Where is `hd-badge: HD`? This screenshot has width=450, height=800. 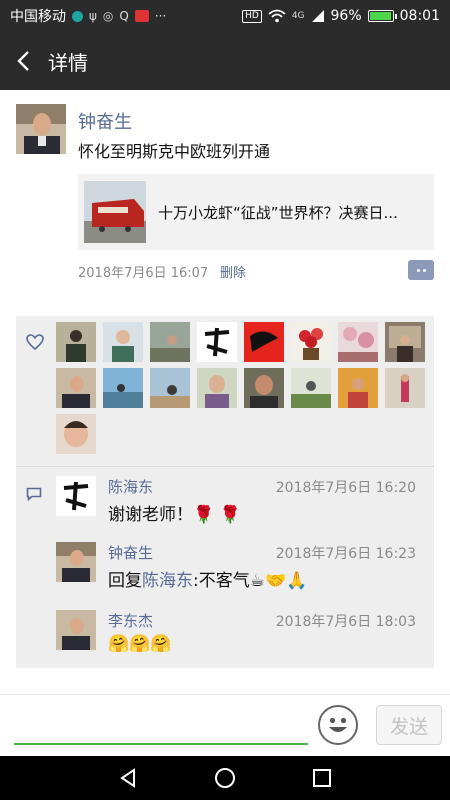
hd-badge: HD is located at coordinates (252, 16).